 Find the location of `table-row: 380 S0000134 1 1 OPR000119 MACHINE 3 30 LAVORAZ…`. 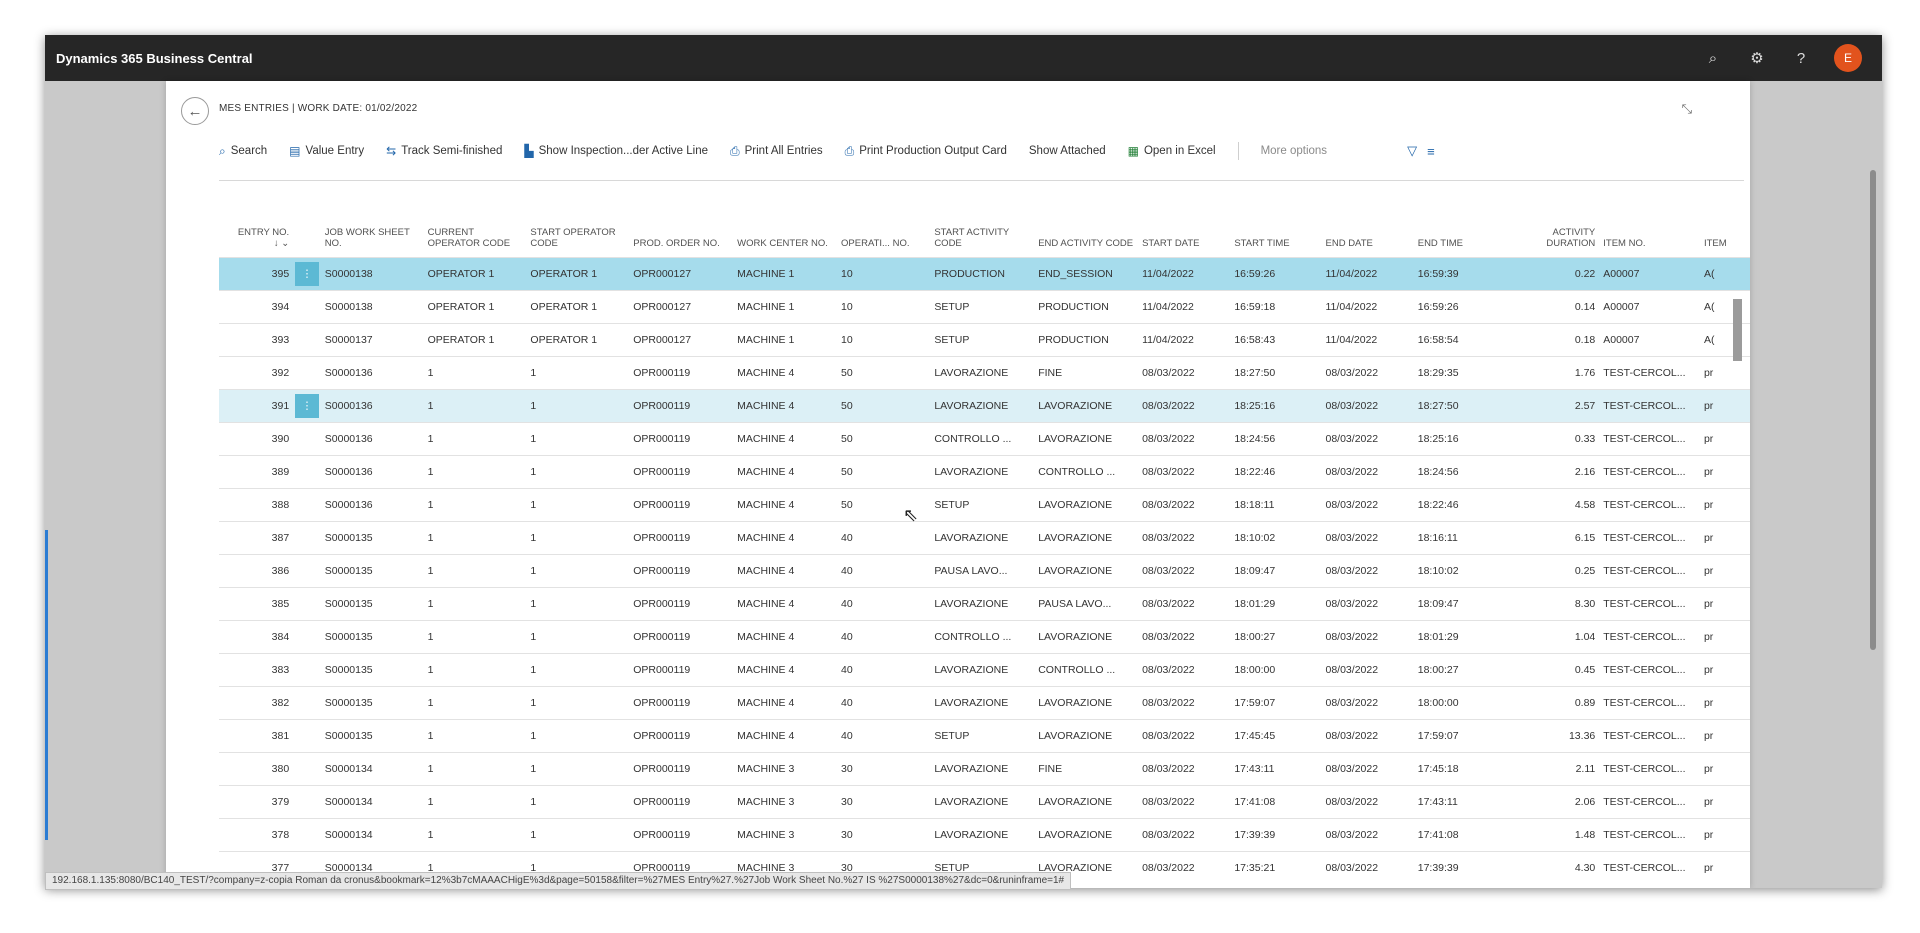

table-row: 380 S0000134 1 1 OPR000119 MACHINE 3 30 LAVORAZ… is located at coordinates (984, 769).